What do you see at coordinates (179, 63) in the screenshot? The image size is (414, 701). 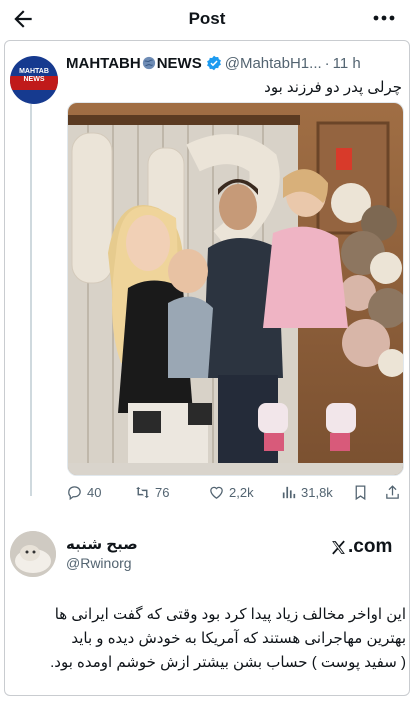 I see `author-name-part2: NEWS` at bounding box center [179, 63].